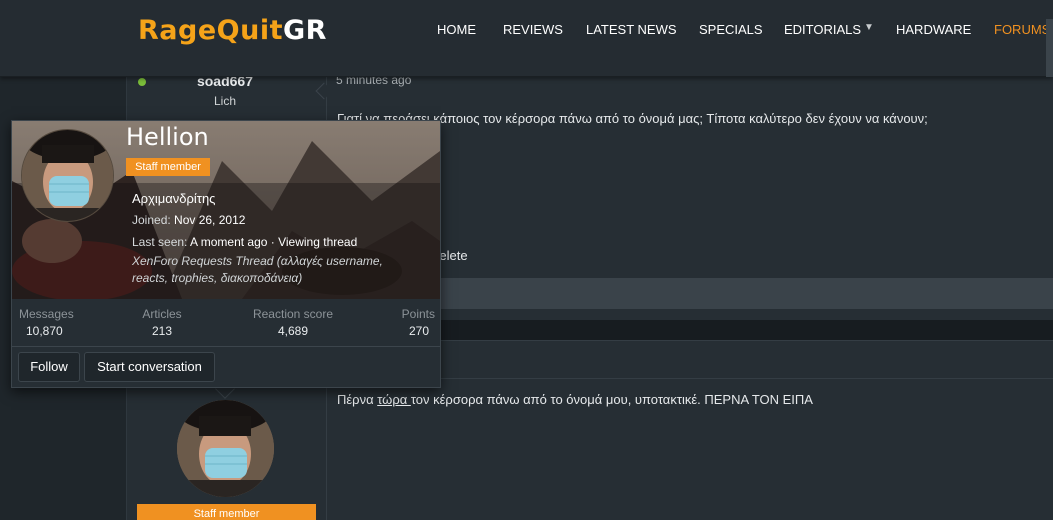 The width and height of the screenshot is (1053, 520). What do you see at coordinates (149, 367) in the screenshot?
I see `start-conversation-button: Start conversation` at bounding box center [149, 367].